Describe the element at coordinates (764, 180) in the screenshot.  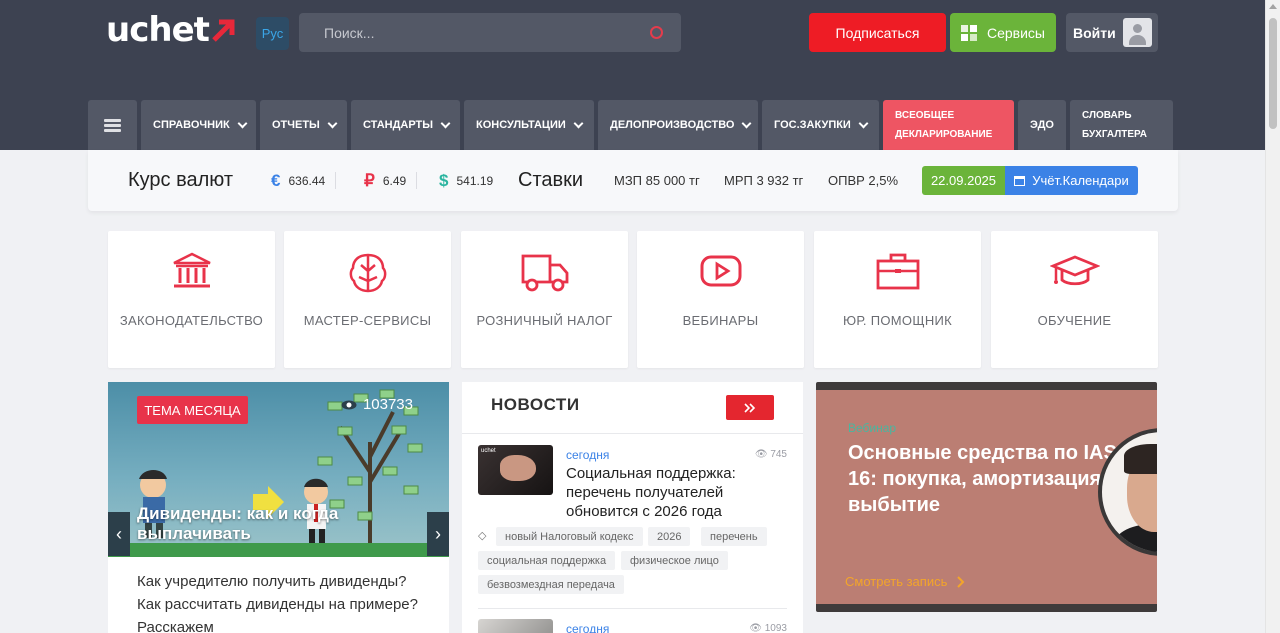
I see `mrp-value: МРП 3 932 тг` at that location.